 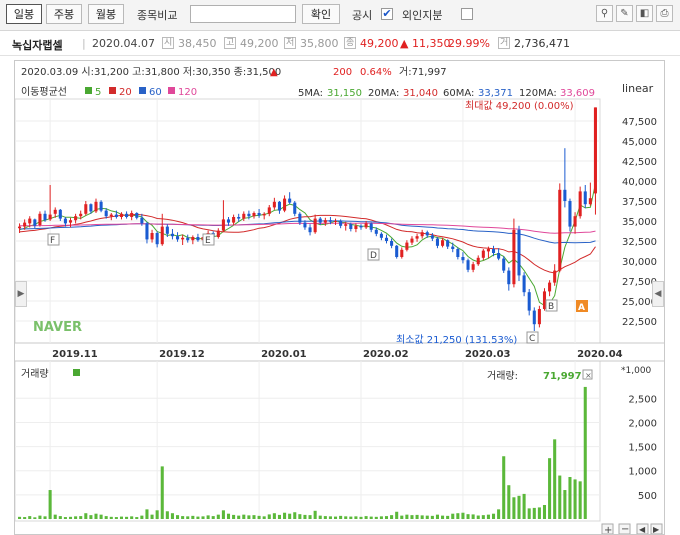 What do you see at coordinates (636, 371) in the screenshot?
I see `volume-unit: *1,000` at bounding box center [636, 371].